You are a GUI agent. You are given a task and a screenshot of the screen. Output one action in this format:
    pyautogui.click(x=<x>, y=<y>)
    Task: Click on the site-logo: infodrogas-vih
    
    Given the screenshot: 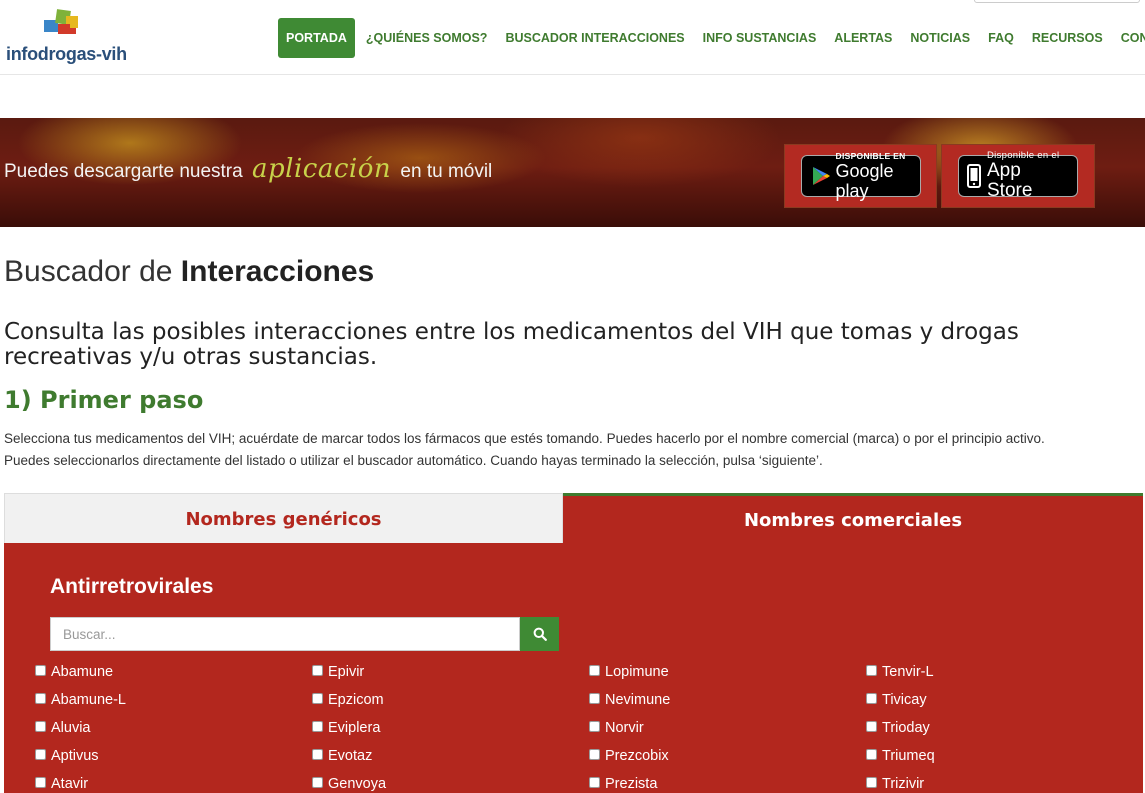 What is the action you would take?
    pyautogui.click(x=71, y=38)
    